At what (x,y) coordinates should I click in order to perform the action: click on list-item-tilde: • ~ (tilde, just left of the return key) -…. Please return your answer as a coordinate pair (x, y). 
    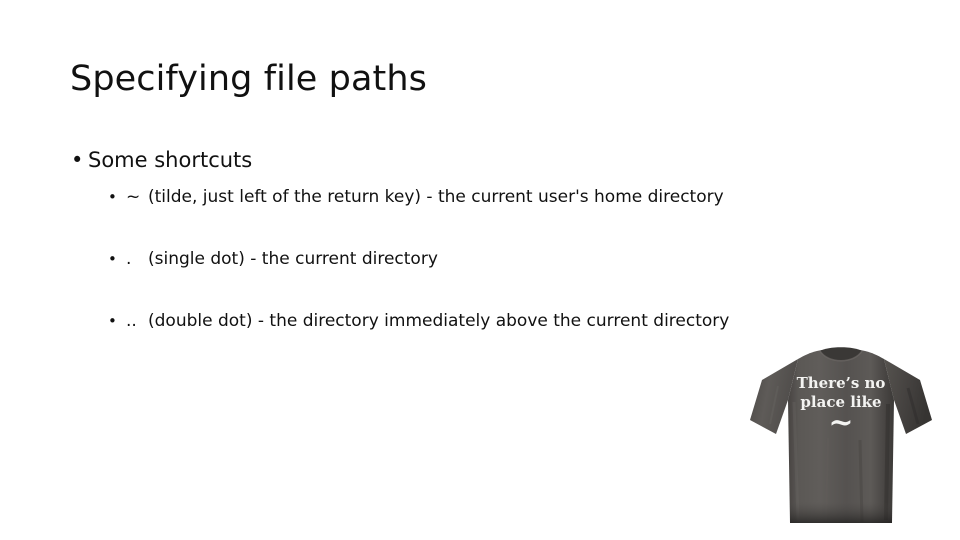
    Looking at the image, I should click on (492, 197).